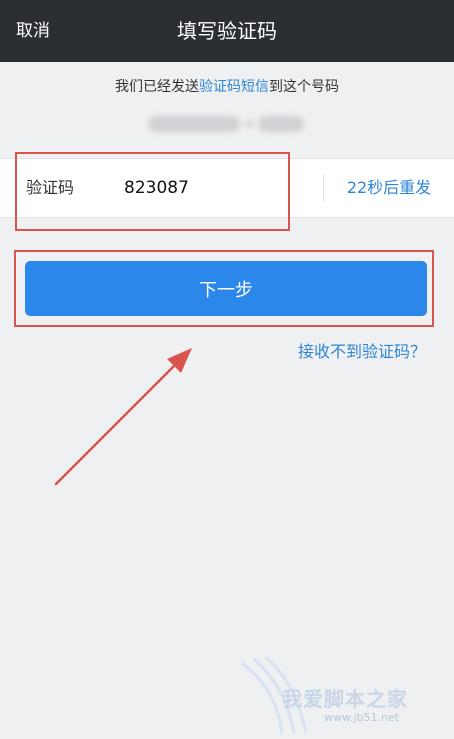 The width and height of the screenshot is (454, 739). I want to click on site-watermark: 我爱脚本之家 www.jb51.net, so click(346, 695).